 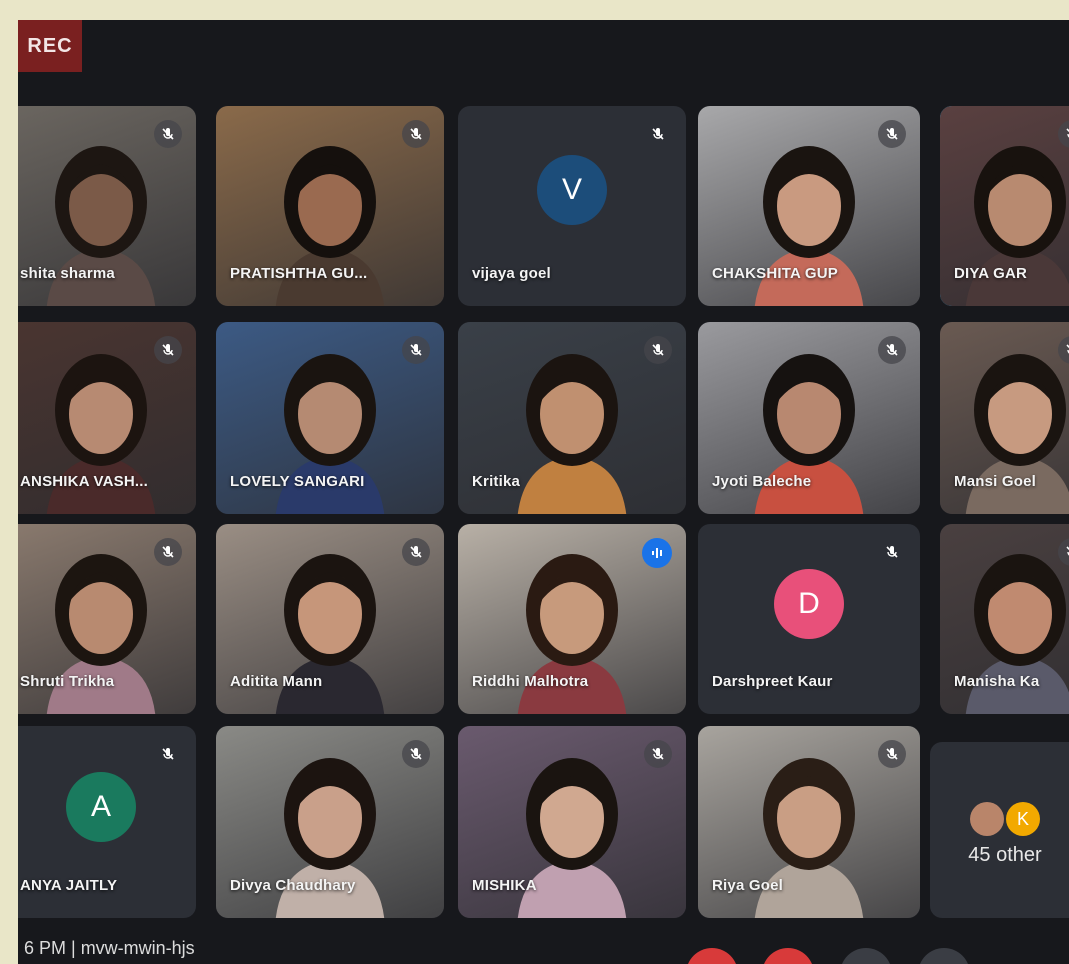 I want to click on participant-tile: CHAKSHITA GUP, so click(x=809, y=206).